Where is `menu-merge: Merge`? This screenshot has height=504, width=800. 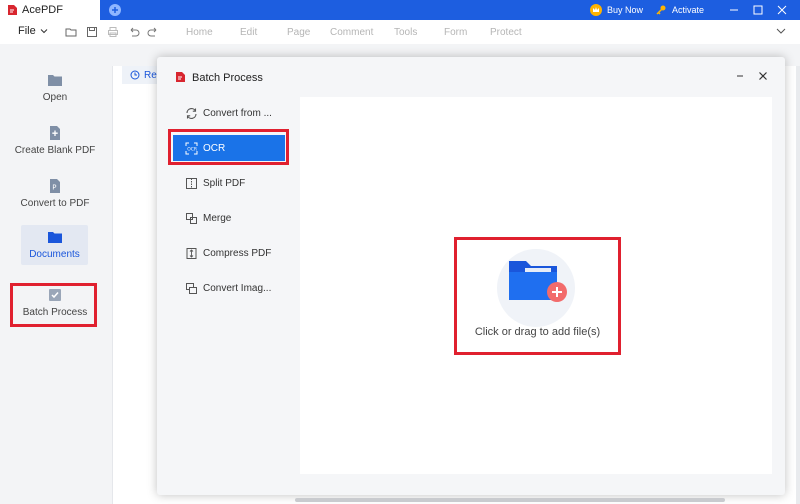
menu-merge: Merge is located at coordinates (229, 218).